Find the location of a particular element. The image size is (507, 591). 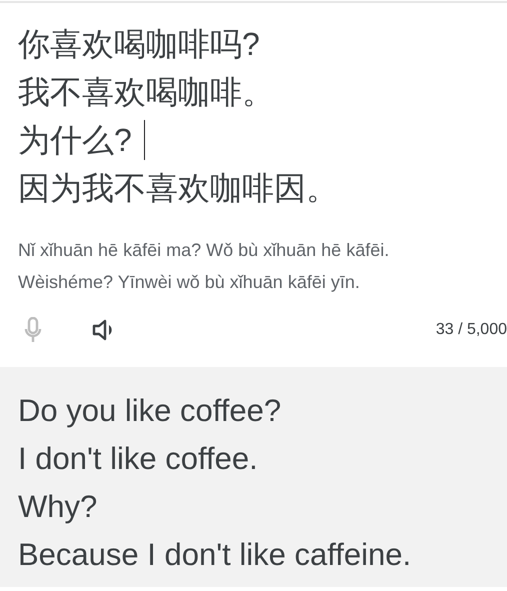

source-text-line: 为什么? is located at coordinates (75, 140).